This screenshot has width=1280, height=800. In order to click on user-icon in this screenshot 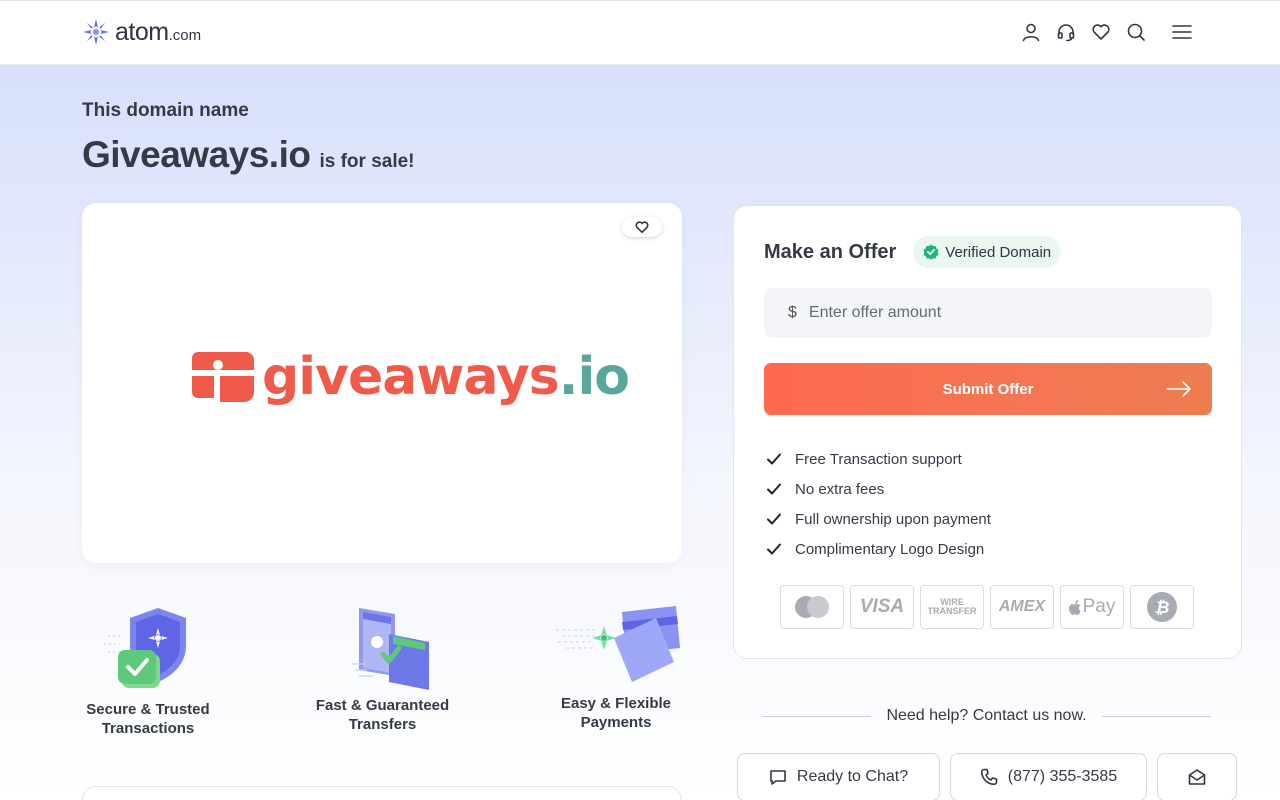, I will do `click(1030, 31)`.